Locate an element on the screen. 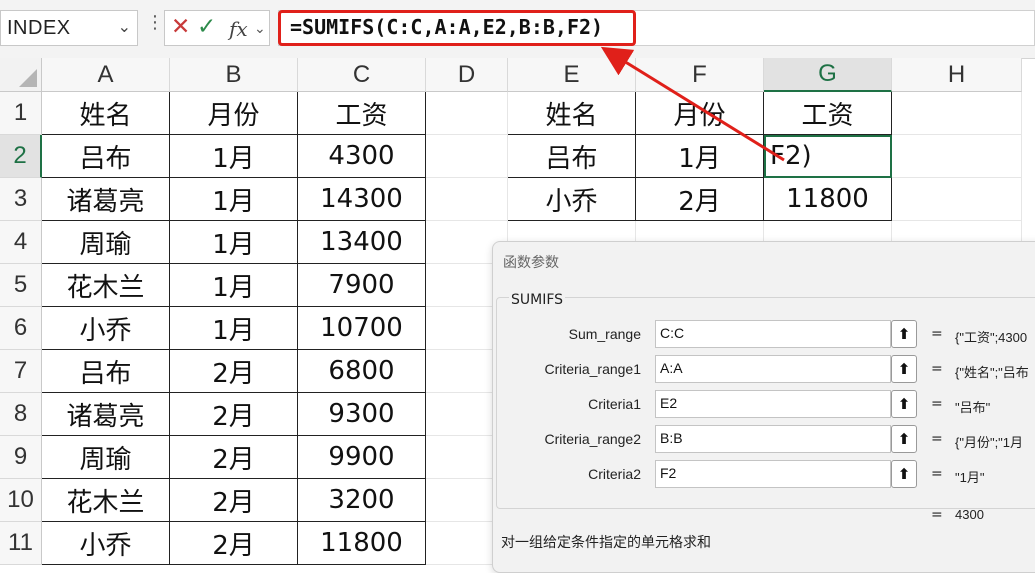 The image size is (1035, 573). arg-input-criteria-range2: B:B is located at coordinates (773, 439).